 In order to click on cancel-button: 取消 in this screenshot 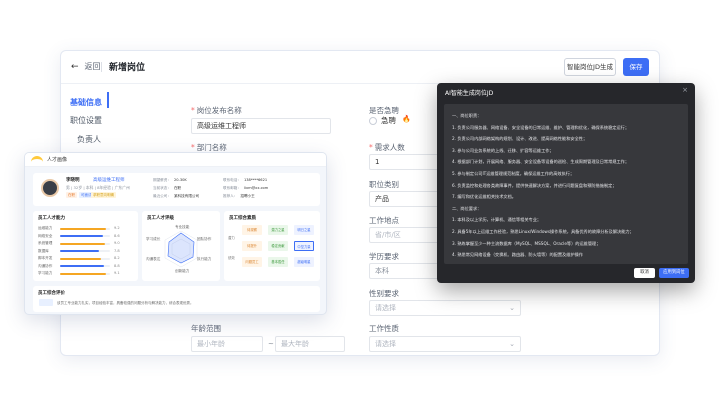, I will do `click(644, 273)`.